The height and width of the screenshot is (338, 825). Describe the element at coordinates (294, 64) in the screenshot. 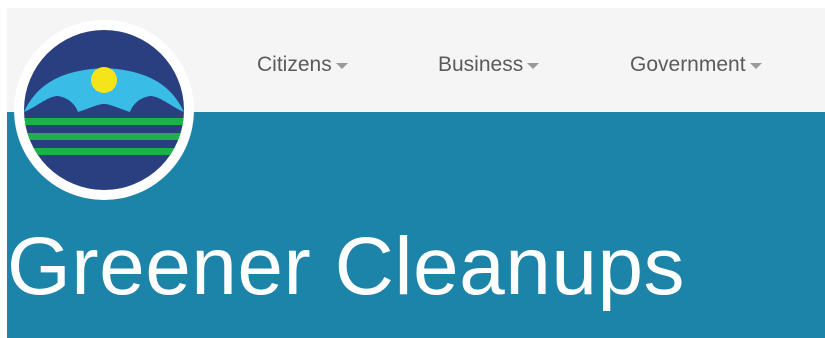

I see `nav-citizens-label: Citizens` at that location.